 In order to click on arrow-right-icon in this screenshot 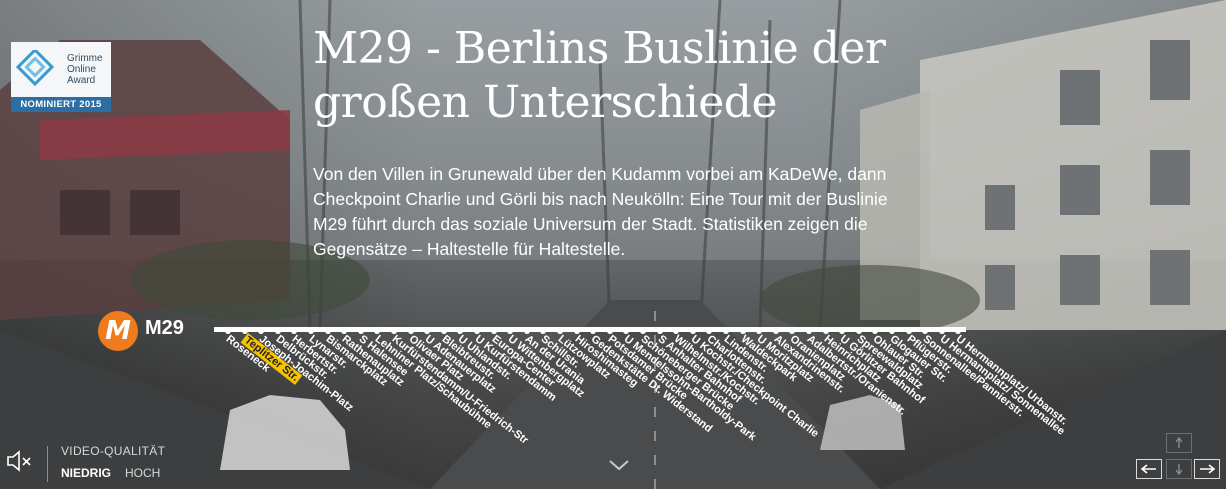, I will do `click(1208, 469)`.